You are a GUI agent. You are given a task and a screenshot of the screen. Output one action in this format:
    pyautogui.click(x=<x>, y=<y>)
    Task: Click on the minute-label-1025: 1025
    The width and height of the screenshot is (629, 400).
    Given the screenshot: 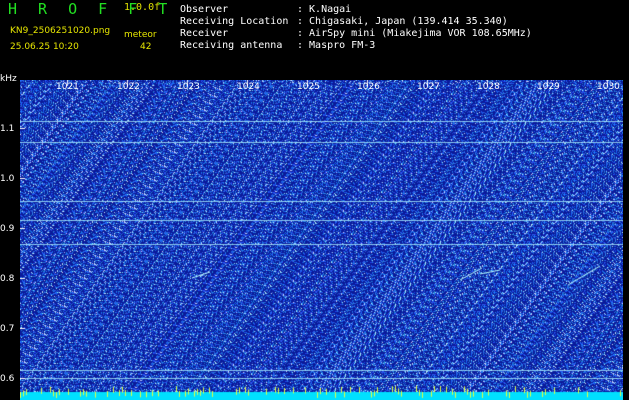 What is the action you would take?
    pyautogui.click(x=308, y=87)
    